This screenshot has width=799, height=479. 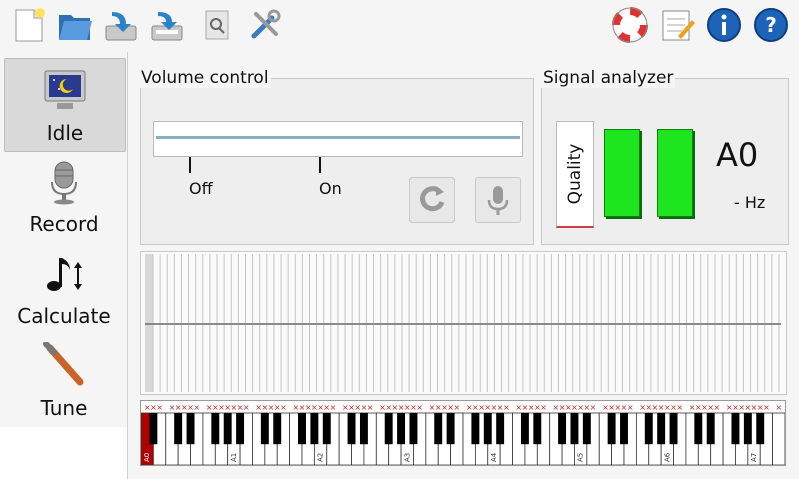 I want to click on octave-label: A4, so click(x=494, y=457).